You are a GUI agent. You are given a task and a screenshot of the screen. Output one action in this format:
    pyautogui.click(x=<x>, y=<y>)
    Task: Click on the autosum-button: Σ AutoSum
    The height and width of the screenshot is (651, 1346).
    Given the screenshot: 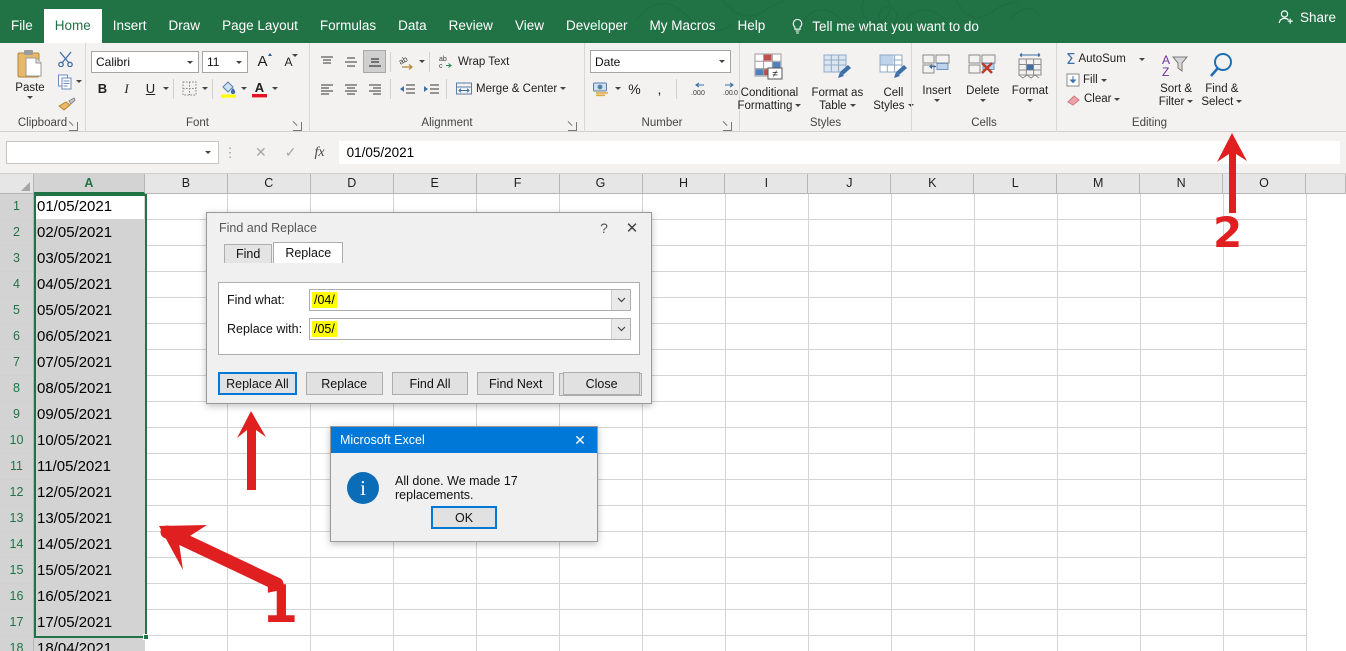 What is the action you would take?
    pyautogui.click(x=1105, y=59)
    